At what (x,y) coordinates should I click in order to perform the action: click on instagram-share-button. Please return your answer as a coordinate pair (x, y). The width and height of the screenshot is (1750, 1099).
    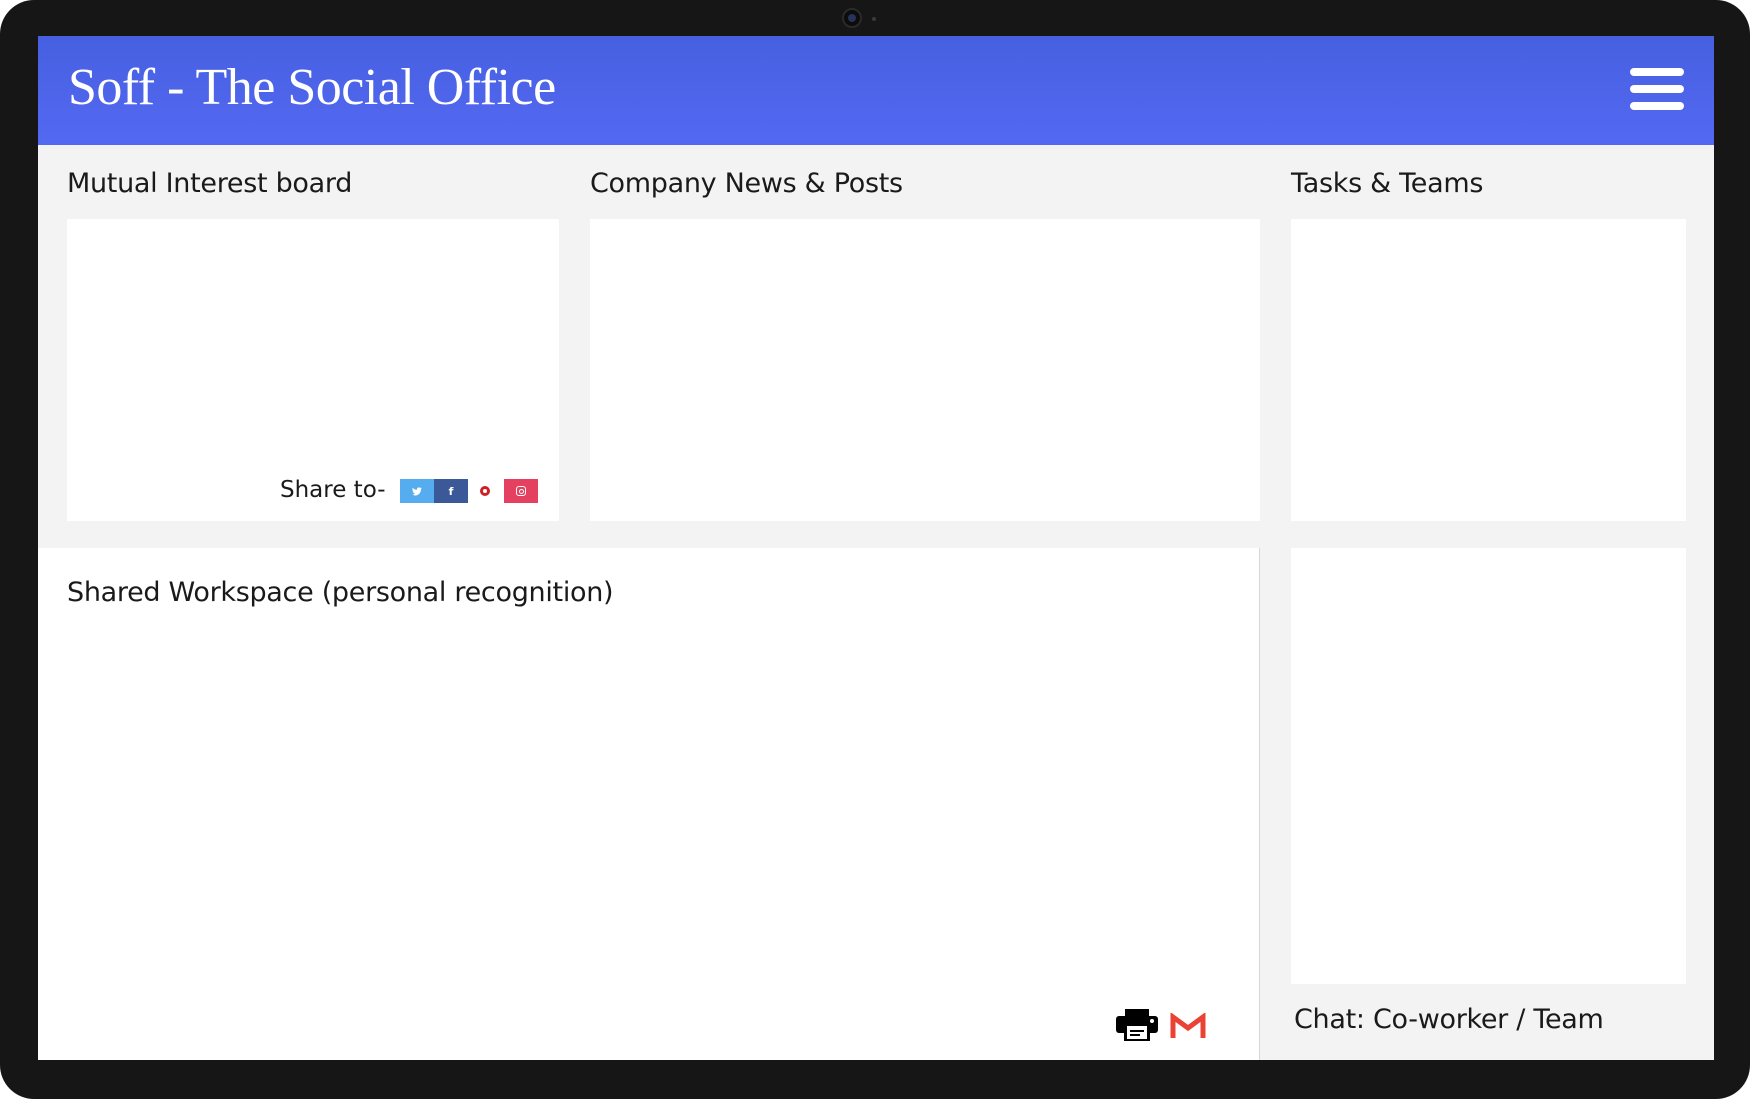
    Looking at the image, I should click on (521, 491).